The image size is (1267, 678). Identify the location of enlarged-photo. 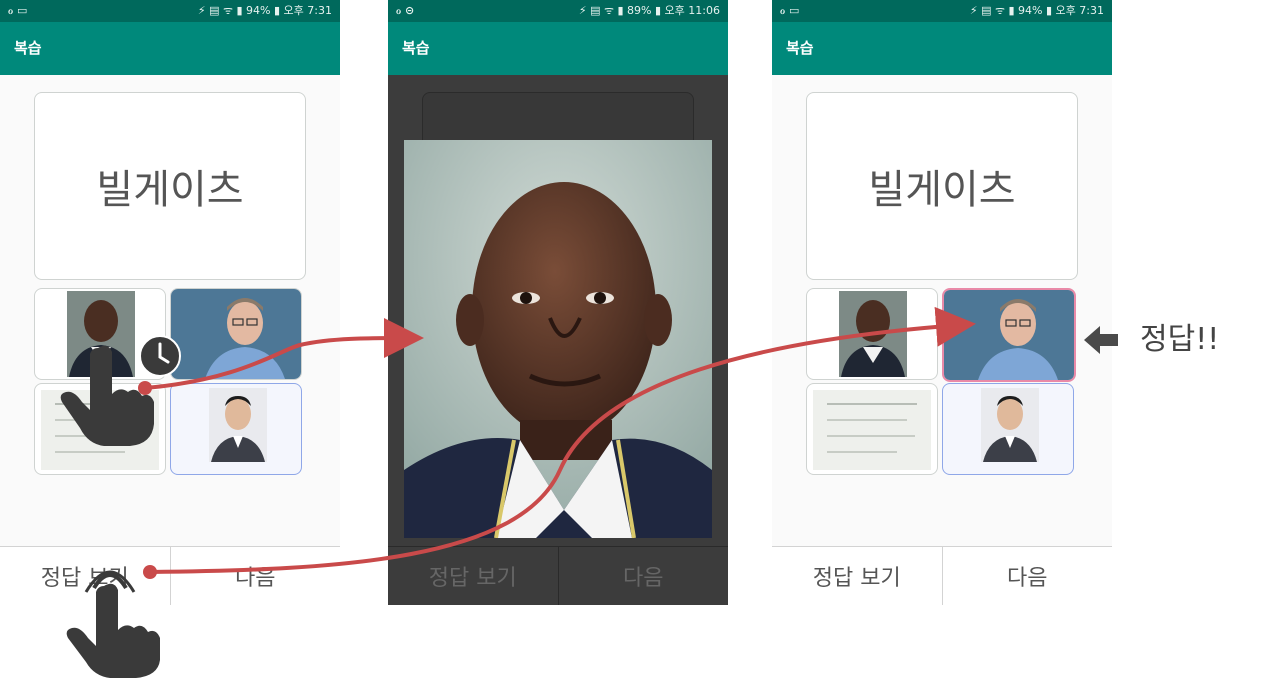
(558, 339).